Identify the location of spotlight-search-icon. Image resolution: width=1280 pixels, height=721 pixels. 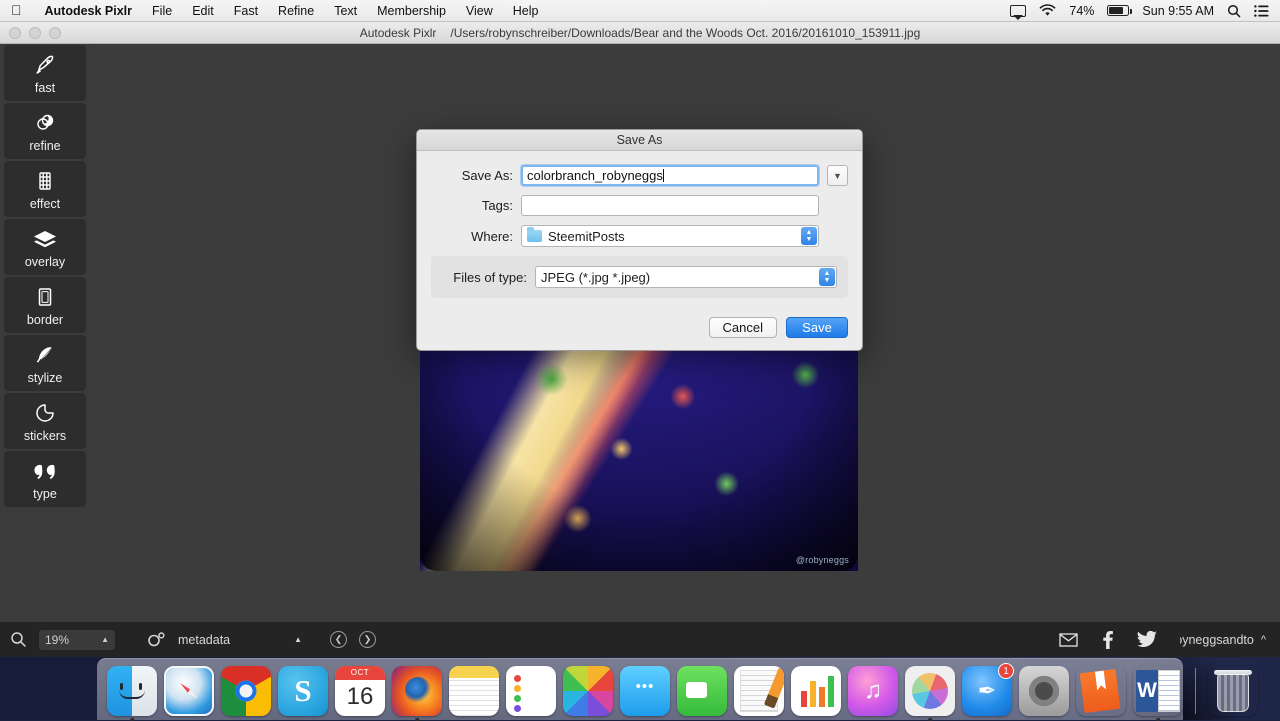
(1234, 11).